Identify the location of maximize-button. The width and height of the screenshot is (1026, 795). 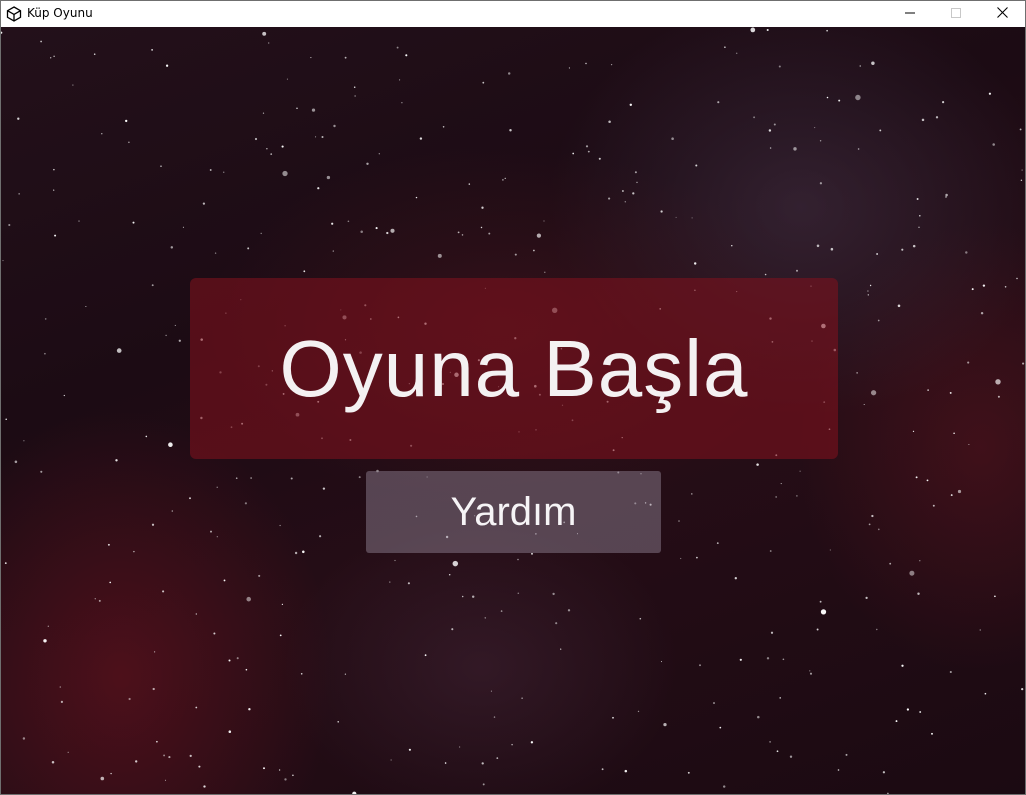
(956, 13).